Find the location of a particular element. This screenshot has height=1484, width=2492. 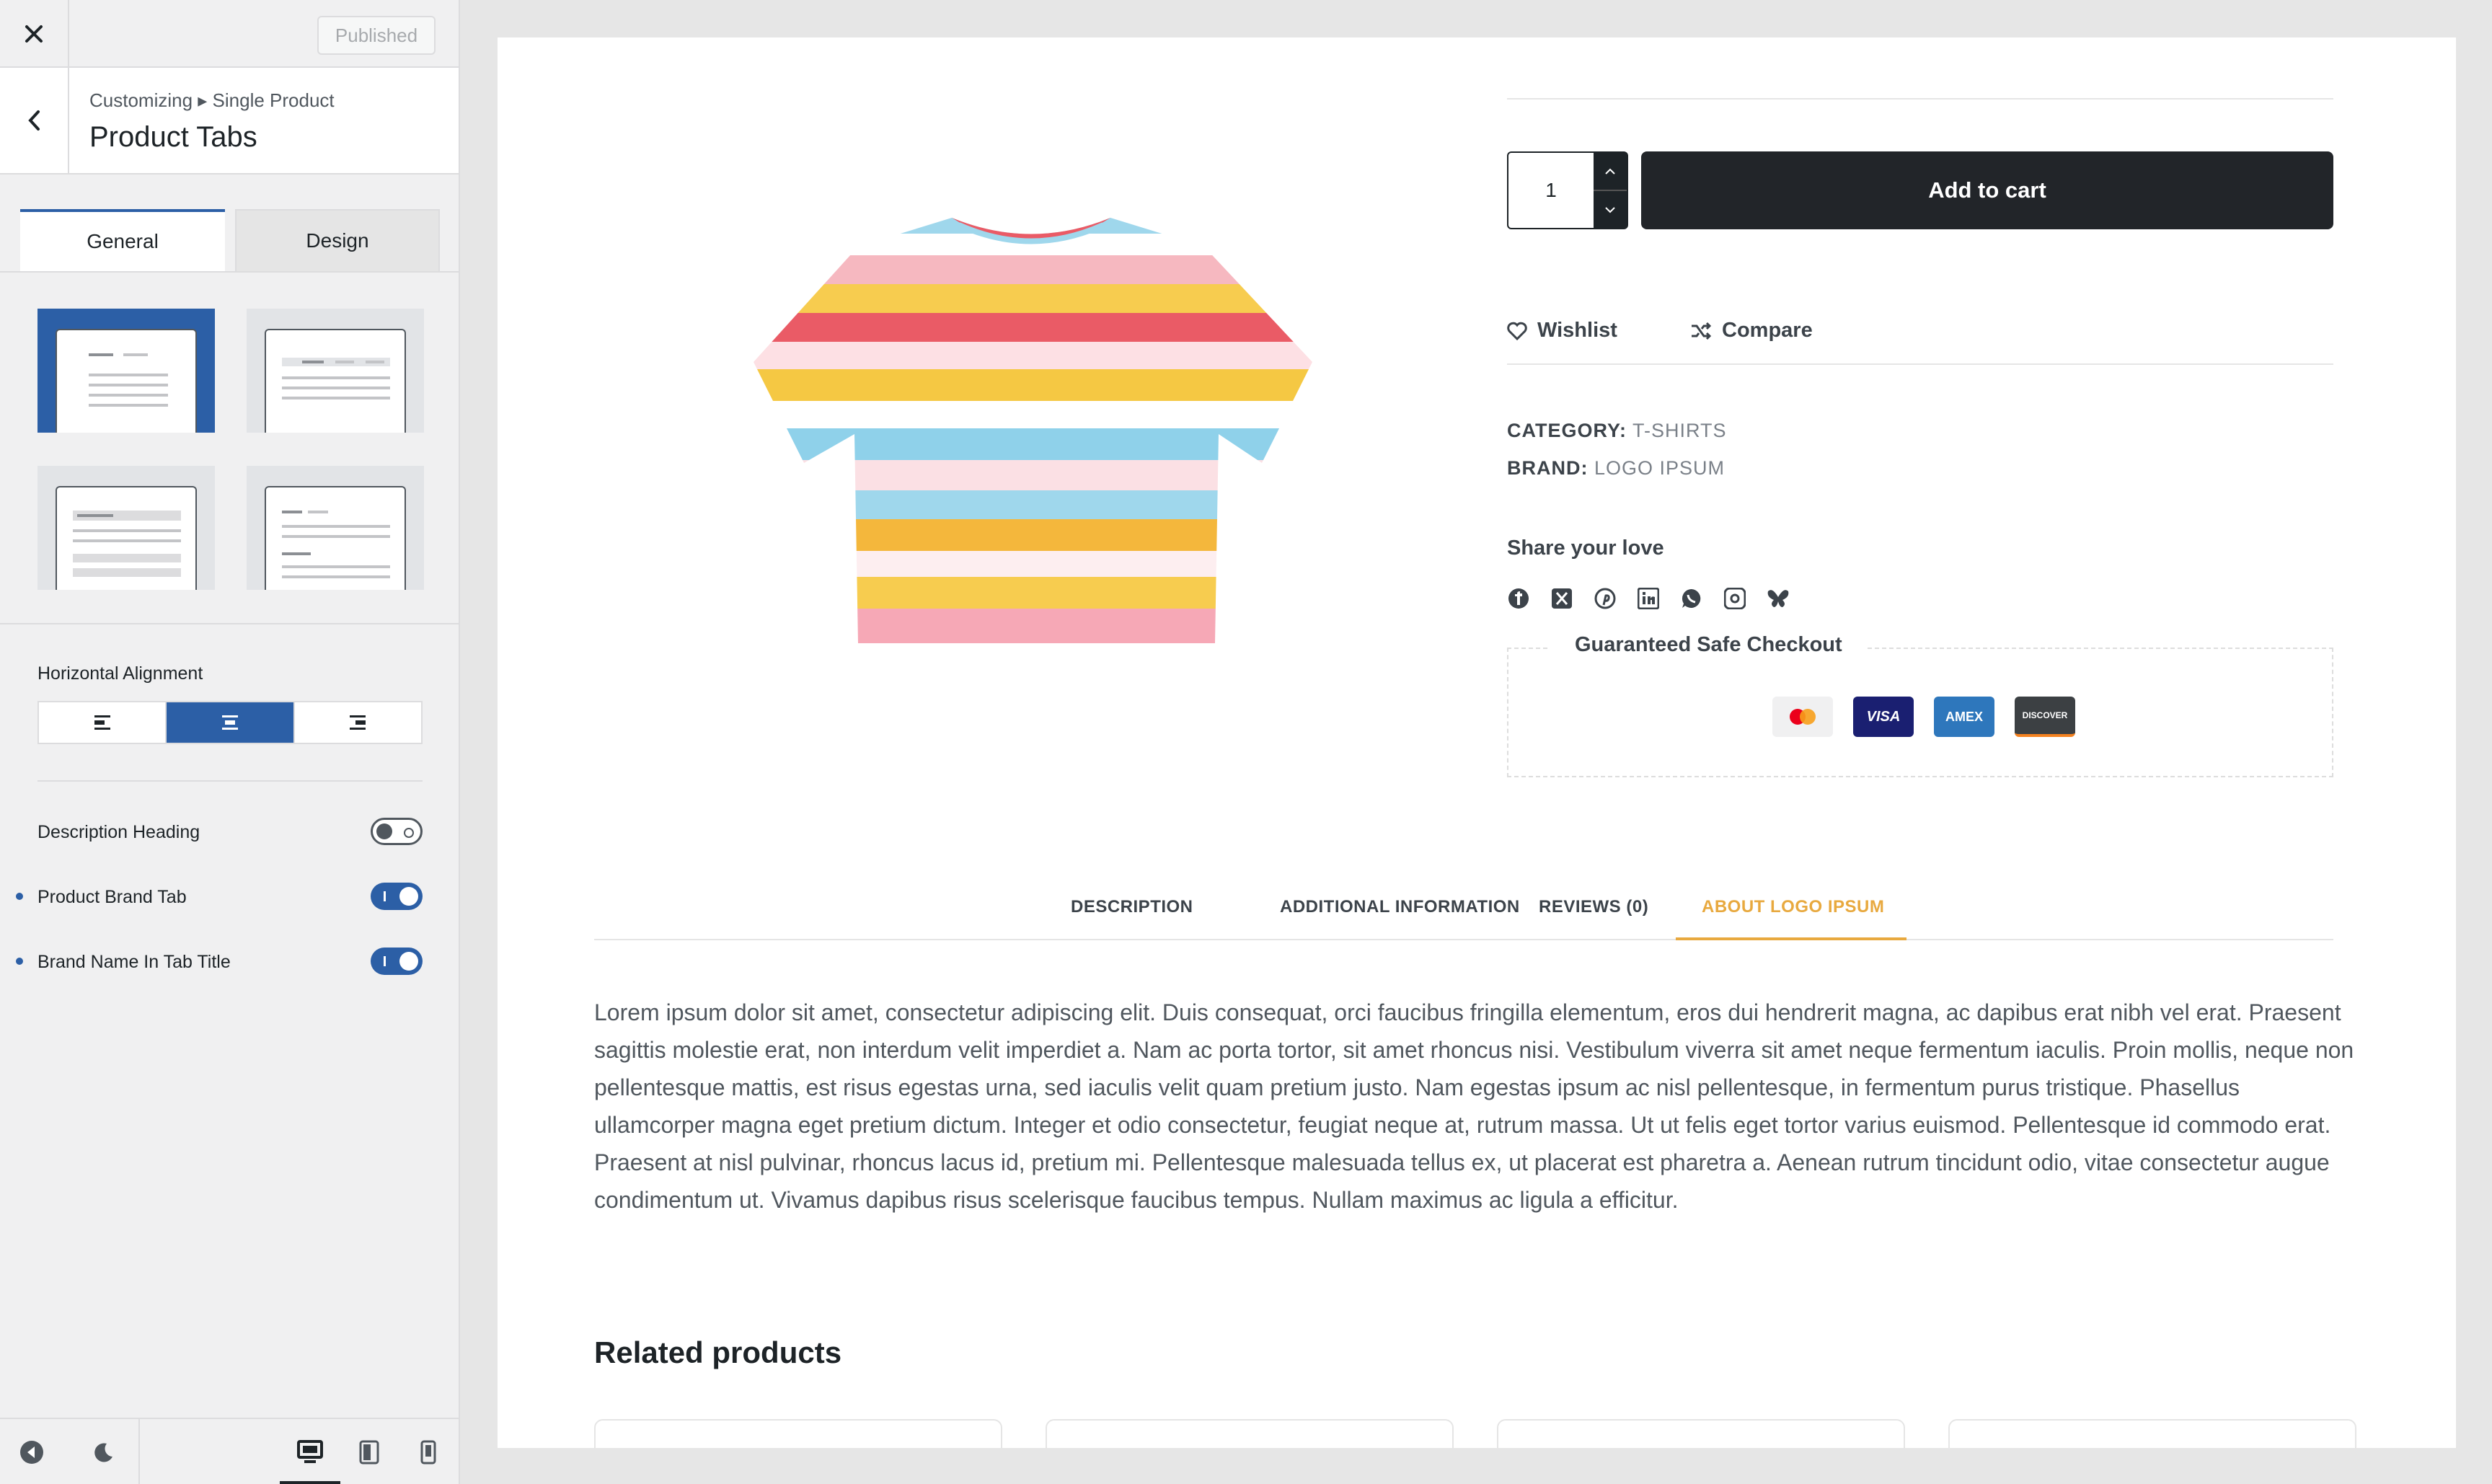

share-bluesky is located at coordinates (1778, 598).